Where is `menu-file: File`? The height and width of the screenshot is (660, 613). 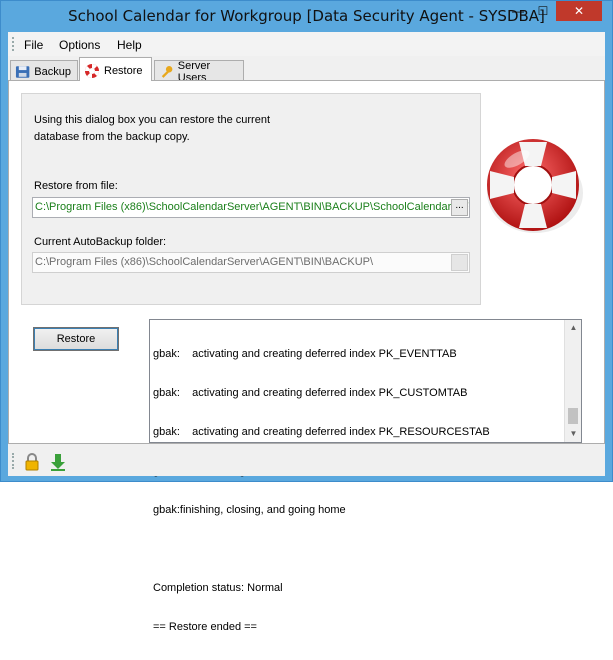
menu-file: File is located at coordinates (33, 45).